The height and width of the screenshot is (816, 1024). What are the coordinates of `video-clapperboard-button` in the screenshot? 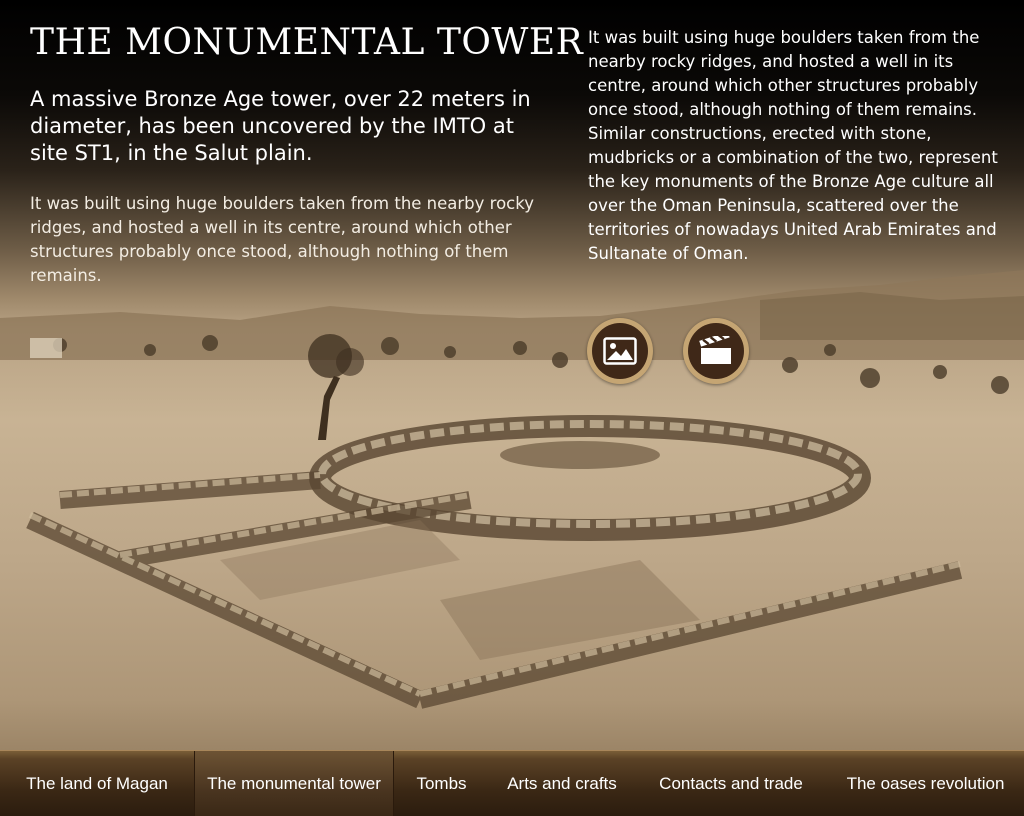 It's located at (716, 351).